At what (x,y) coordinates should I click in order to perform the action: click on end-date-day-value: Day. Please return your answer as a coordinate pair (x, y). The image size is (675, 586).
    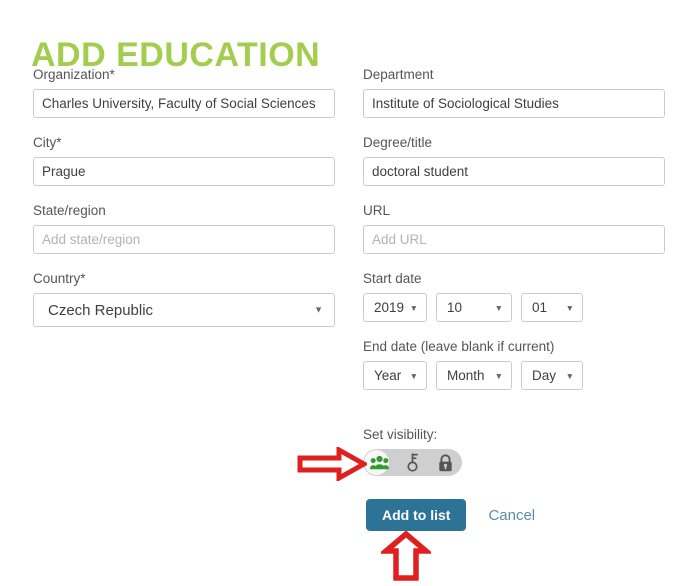
    Looking at the image, I should click on (544, 375).